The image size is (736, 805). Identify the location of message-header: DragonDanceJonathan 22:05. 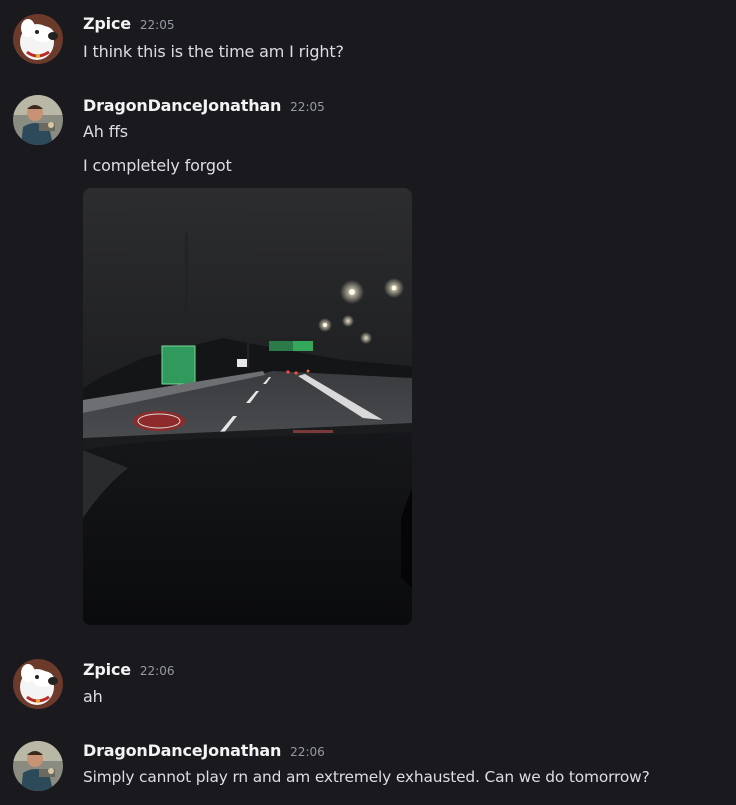
(204, 107).